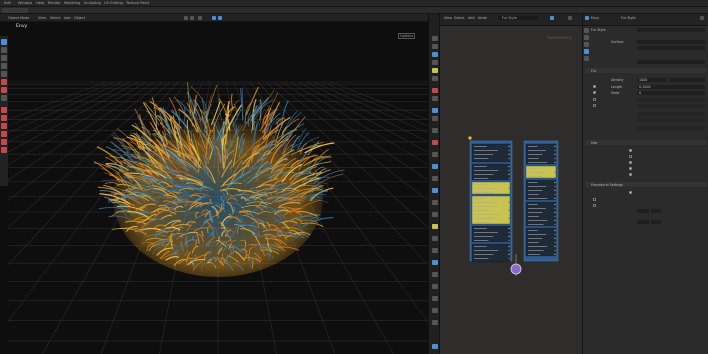 This screenshot has height=354, width=708. Describe the element at coordinates (4, 90) in the screenshot. I see `draw-tool-icon` at that location.